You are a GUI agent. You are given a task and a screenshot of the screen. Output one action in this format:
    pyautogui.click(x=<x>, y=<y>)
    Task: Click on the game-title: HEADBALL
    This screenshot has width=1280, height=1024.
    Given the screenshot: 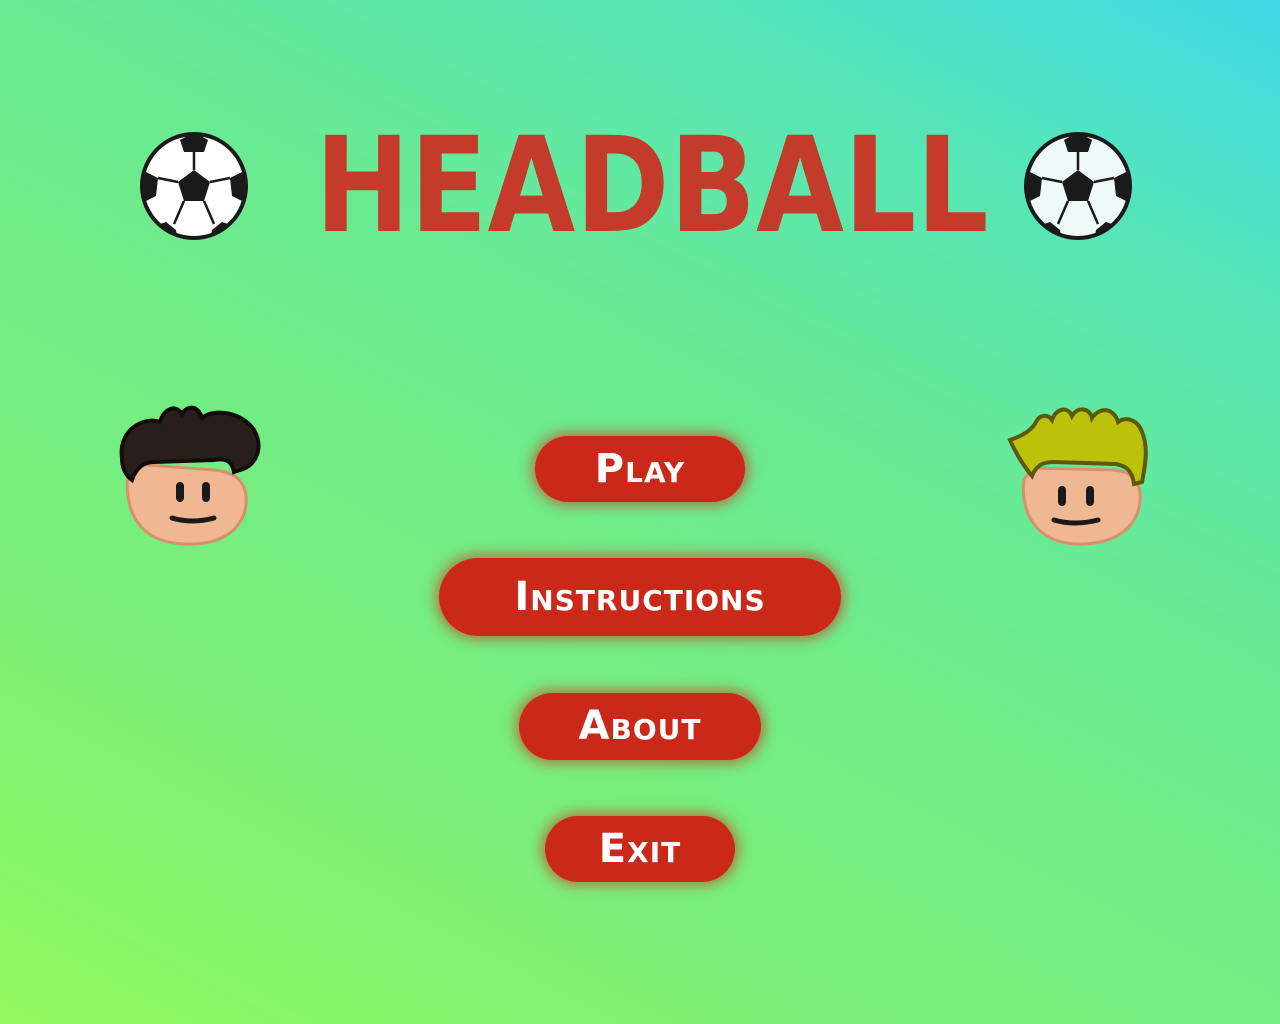 What is the action you would take?
    pyautogui.click(x=651, y=186)
    